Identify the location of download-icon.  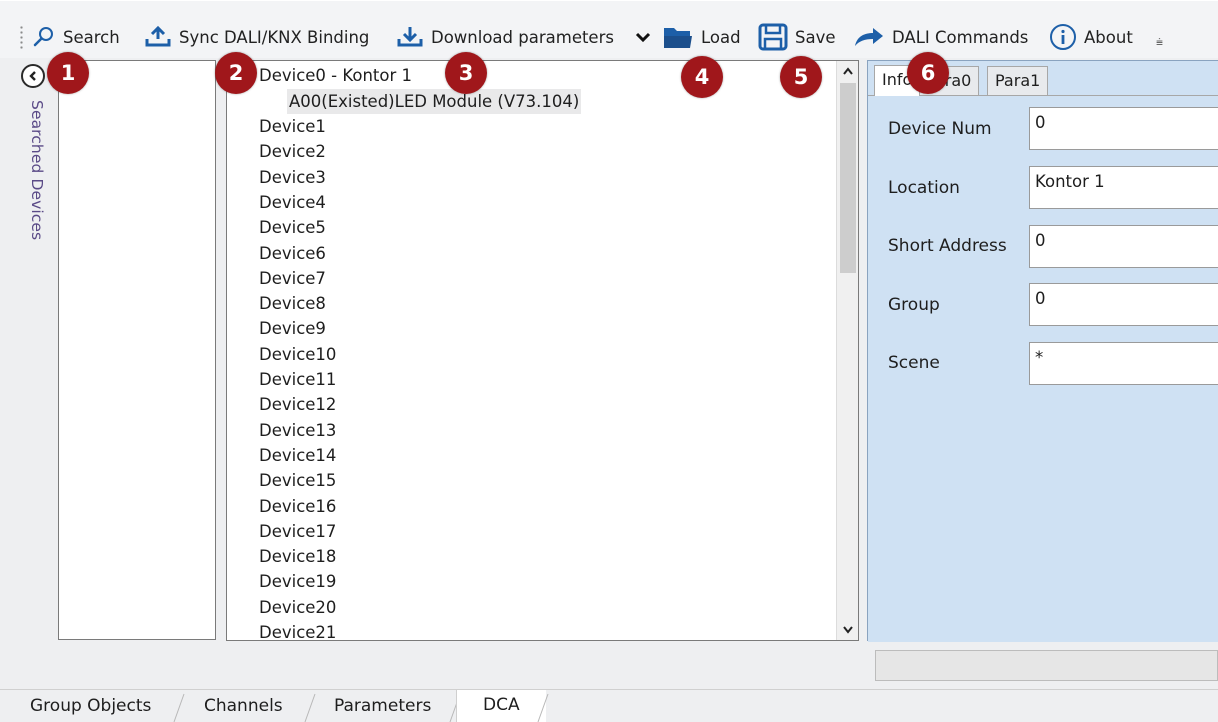
(410, 37).